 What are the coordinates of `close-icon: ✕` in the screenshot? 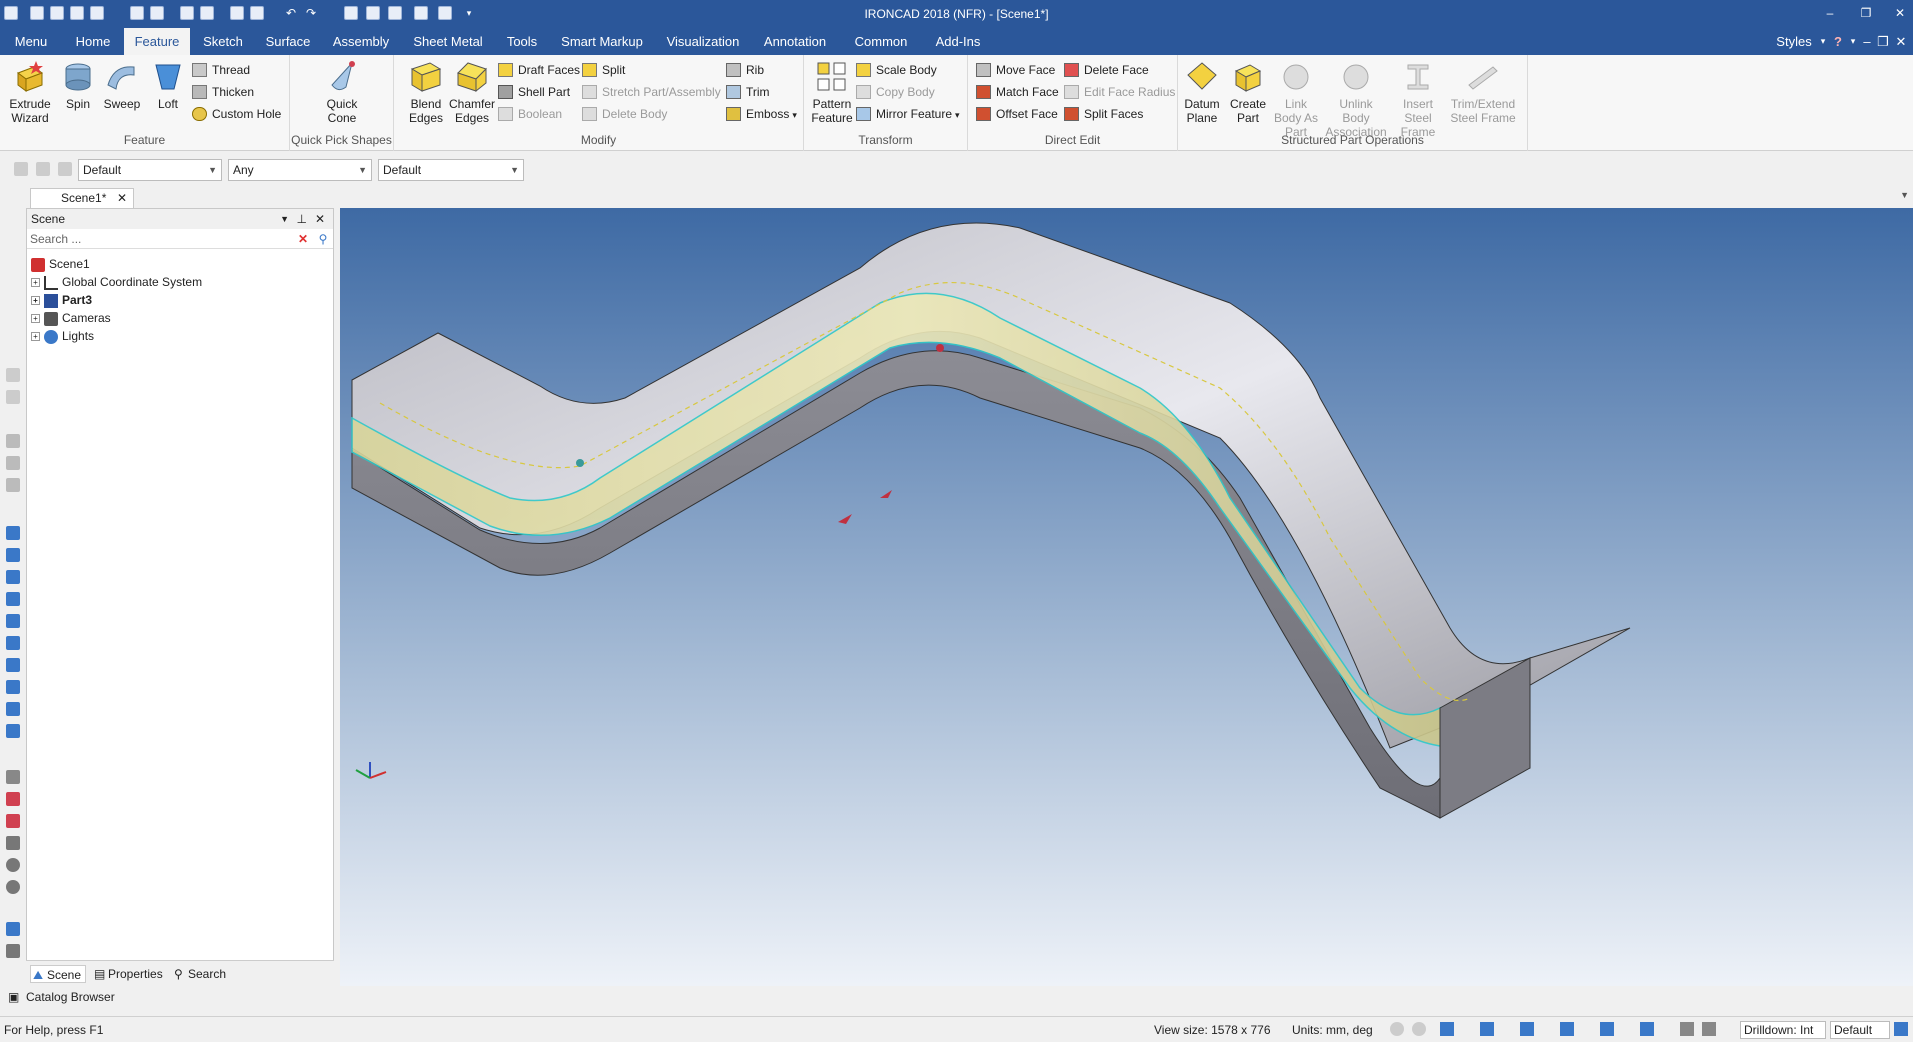 It's located at (1900, 13).